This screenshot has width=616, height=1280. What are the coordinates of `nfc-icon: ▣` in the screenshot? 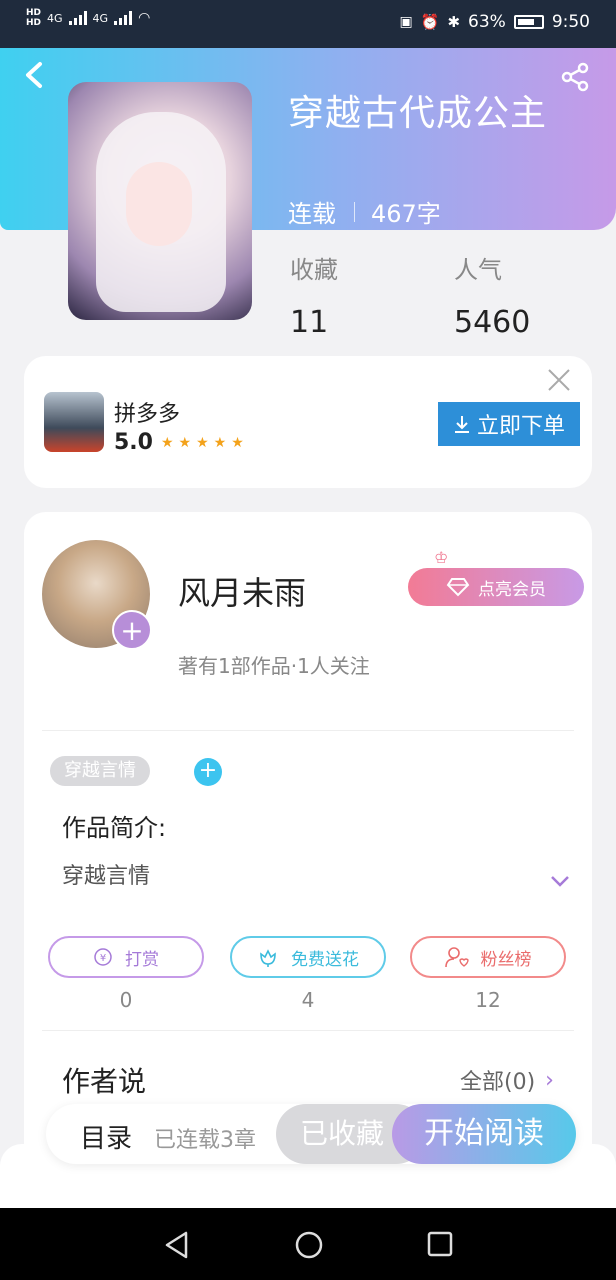 It's located at (406, 22).